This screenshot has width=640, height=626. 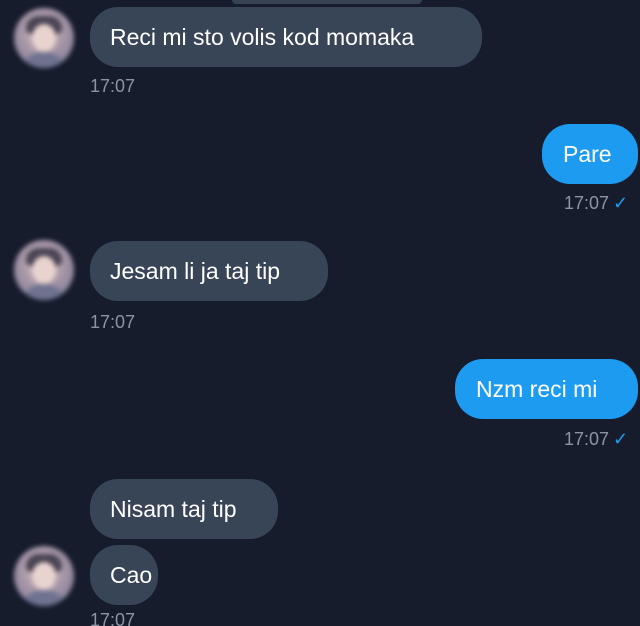 I want to click on message-text: Pare, so click(x=587, y=154).